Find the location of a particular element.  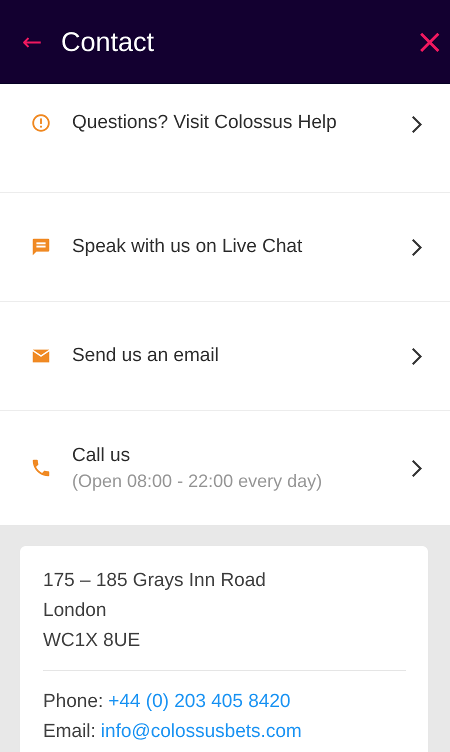

address-line: London is located at coordinates (75, 611).